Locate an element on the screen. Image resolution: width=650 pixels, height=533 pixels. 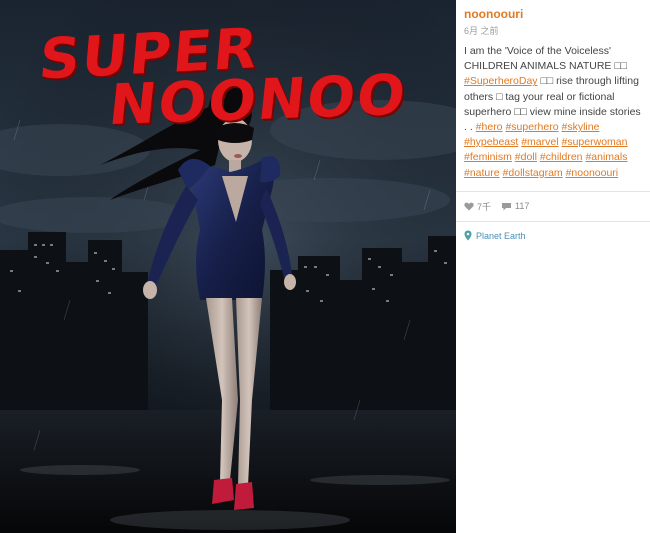
hashtag-link: #marvel is located at coordinates (539, 142).